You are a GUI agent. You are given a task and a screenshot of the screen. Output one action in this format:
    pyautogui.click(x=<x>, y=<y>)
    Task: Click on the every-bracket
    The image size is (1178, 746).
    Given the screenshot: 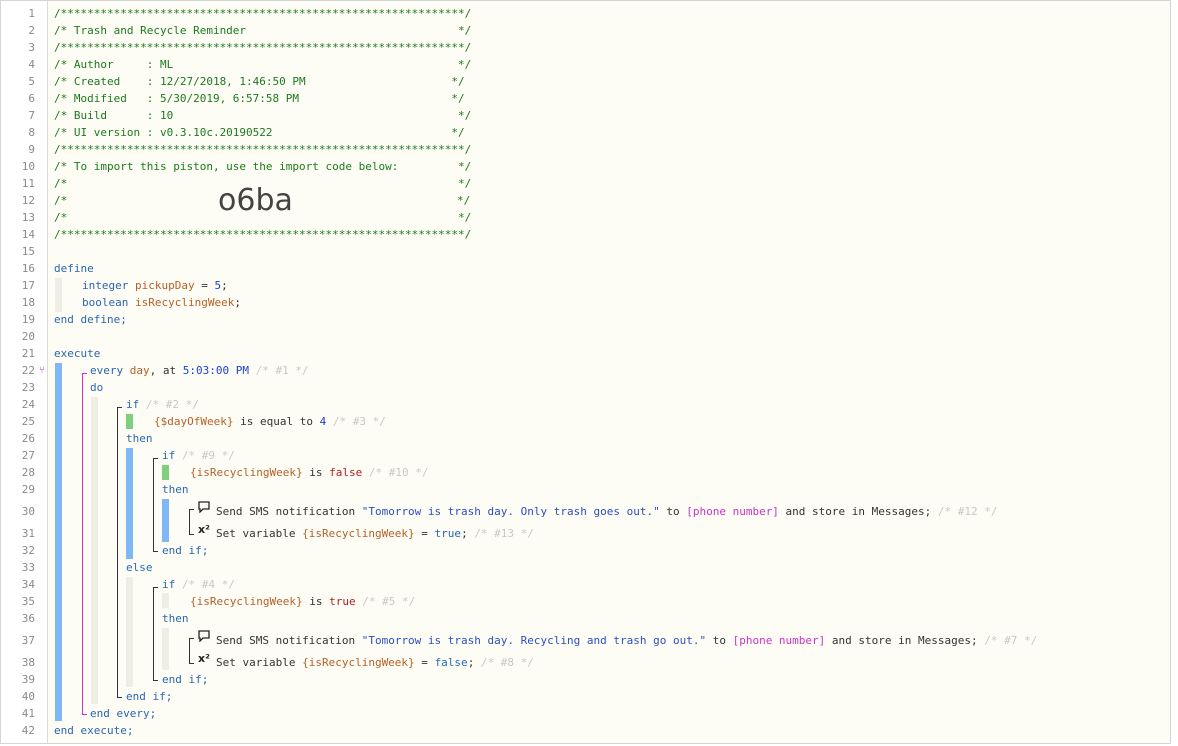 What is the action you would take?
    pyautogui.click(x=82, y=543)
    